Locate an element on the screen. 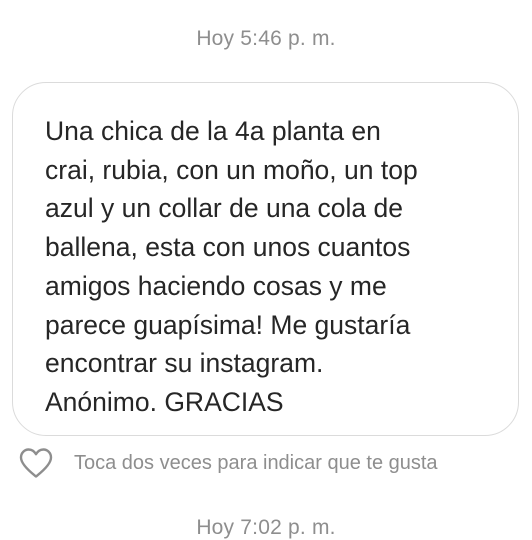 The image size is (532, 540). message-timestamp-next: Hoy 7:02 p. m. is located at coordinates (266, 527).